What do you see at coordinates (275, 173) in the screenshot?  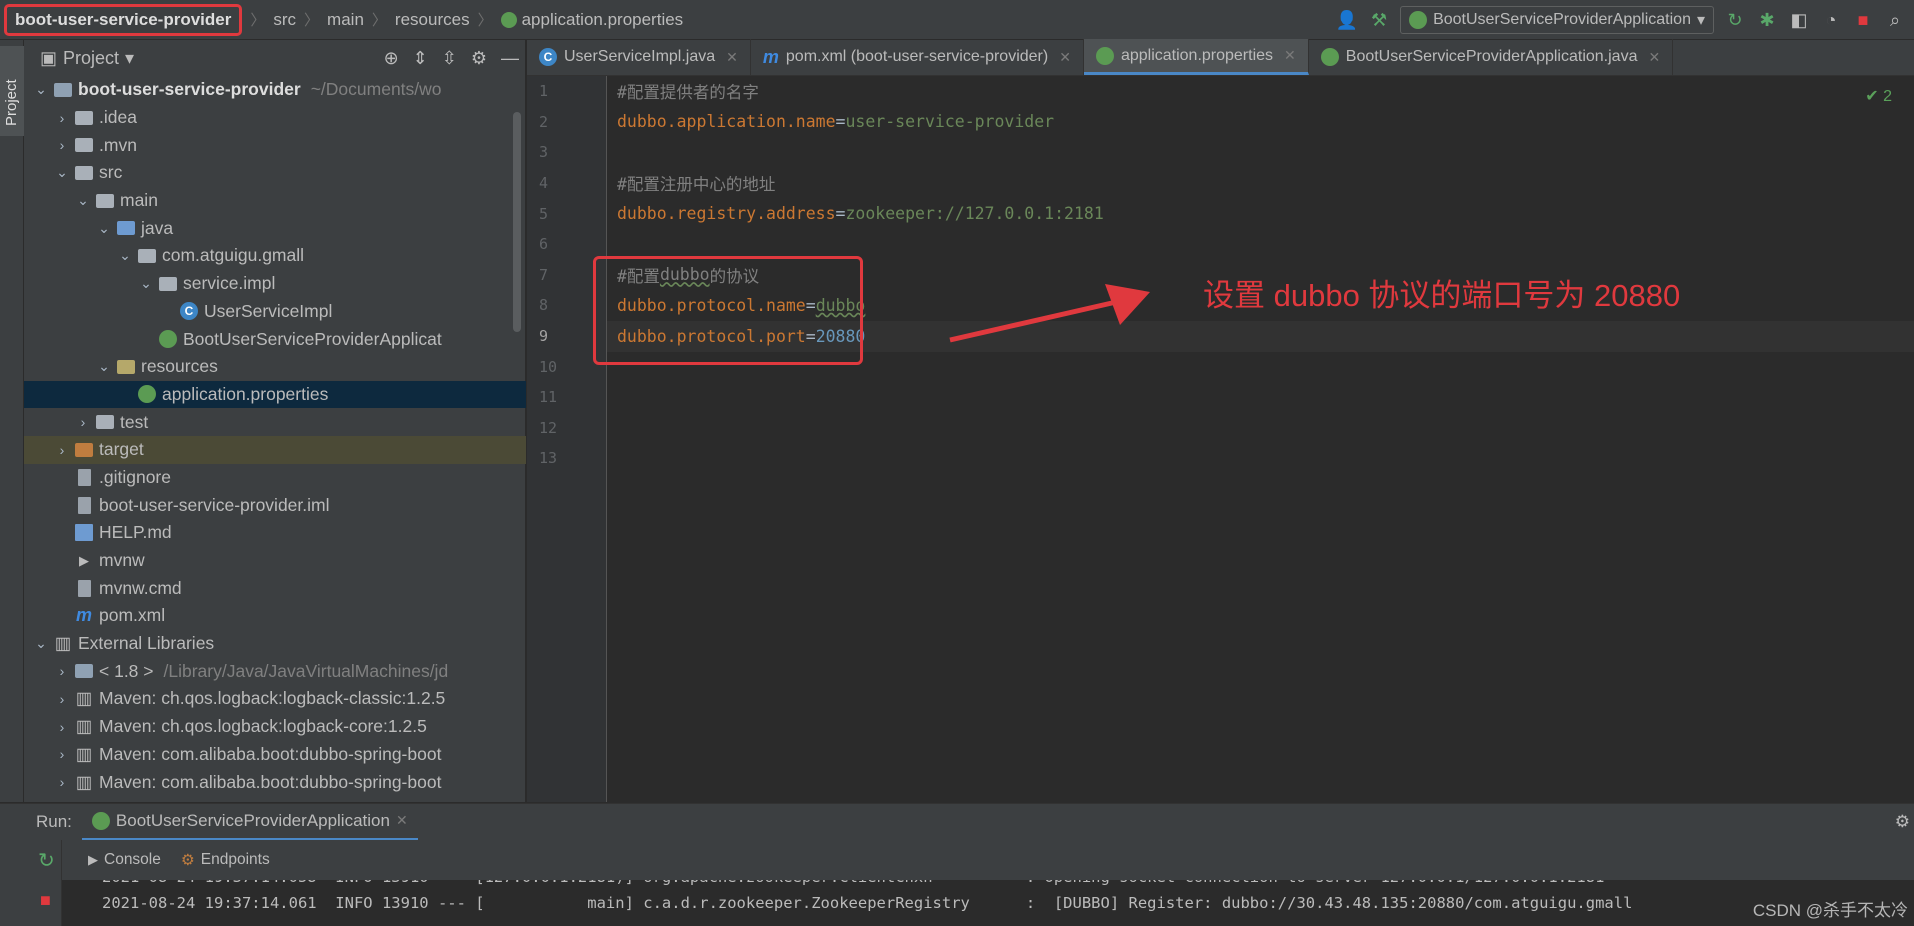 I see `tree-node: ⌄ src` at bounding box center [275, 173].